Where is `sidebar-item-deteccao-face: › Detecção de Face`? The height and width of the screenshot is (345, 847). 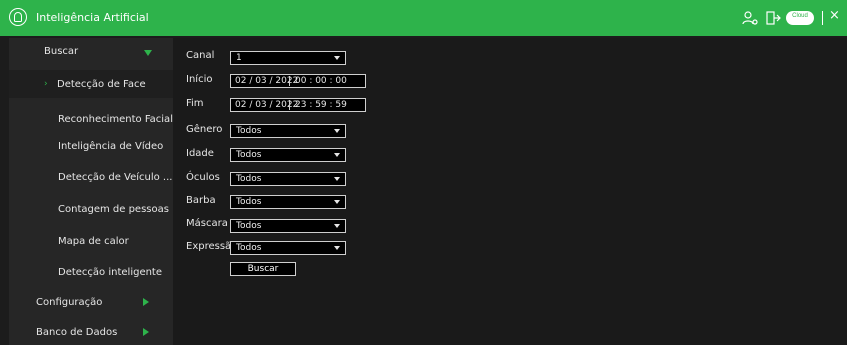
sidebar-item-deteccao-face: › Detecção de Face is located at coordinates (91, 84).